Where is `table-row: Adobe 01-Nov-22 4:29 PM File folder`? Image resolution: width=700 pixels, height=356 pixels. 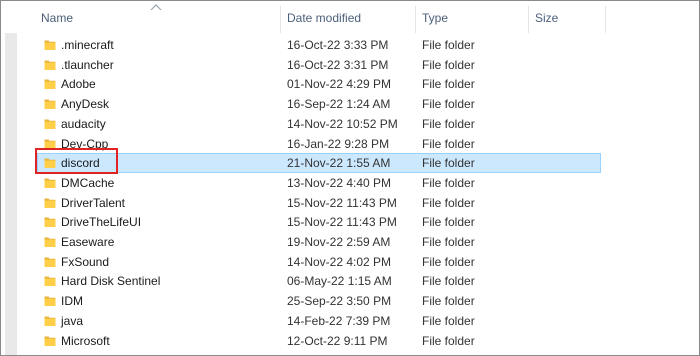
table-row: Adobe 01-Nov-22 4:29 PM File folder is located at coordinates (350, 84).